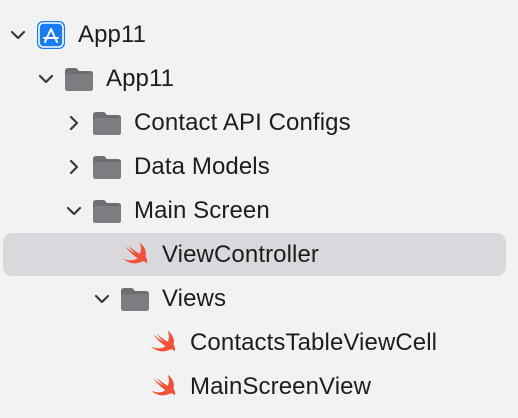 The height and width of the screenshot is (418, 518). I want to click on xcode-project-icon, so click(51, 34).